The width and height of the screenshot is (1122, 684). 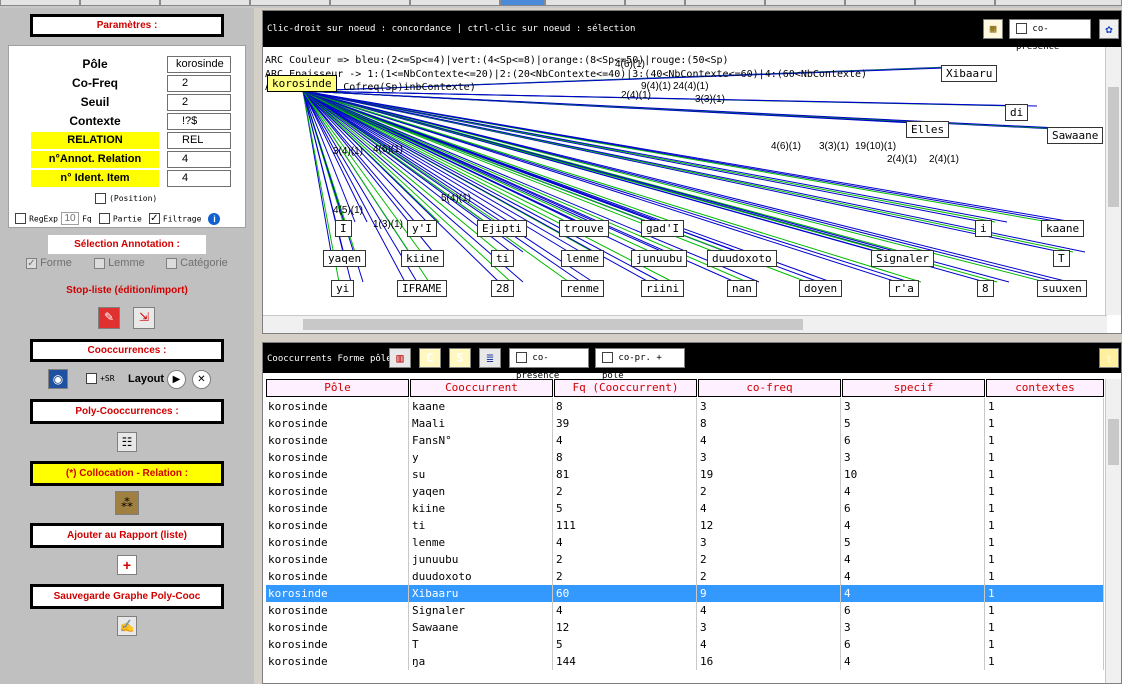 What do you see at coordinates (1050, 35) in the screenshot?
I see `graph-copresence-toggle: co-présence` at bounding box center [1050, 35].